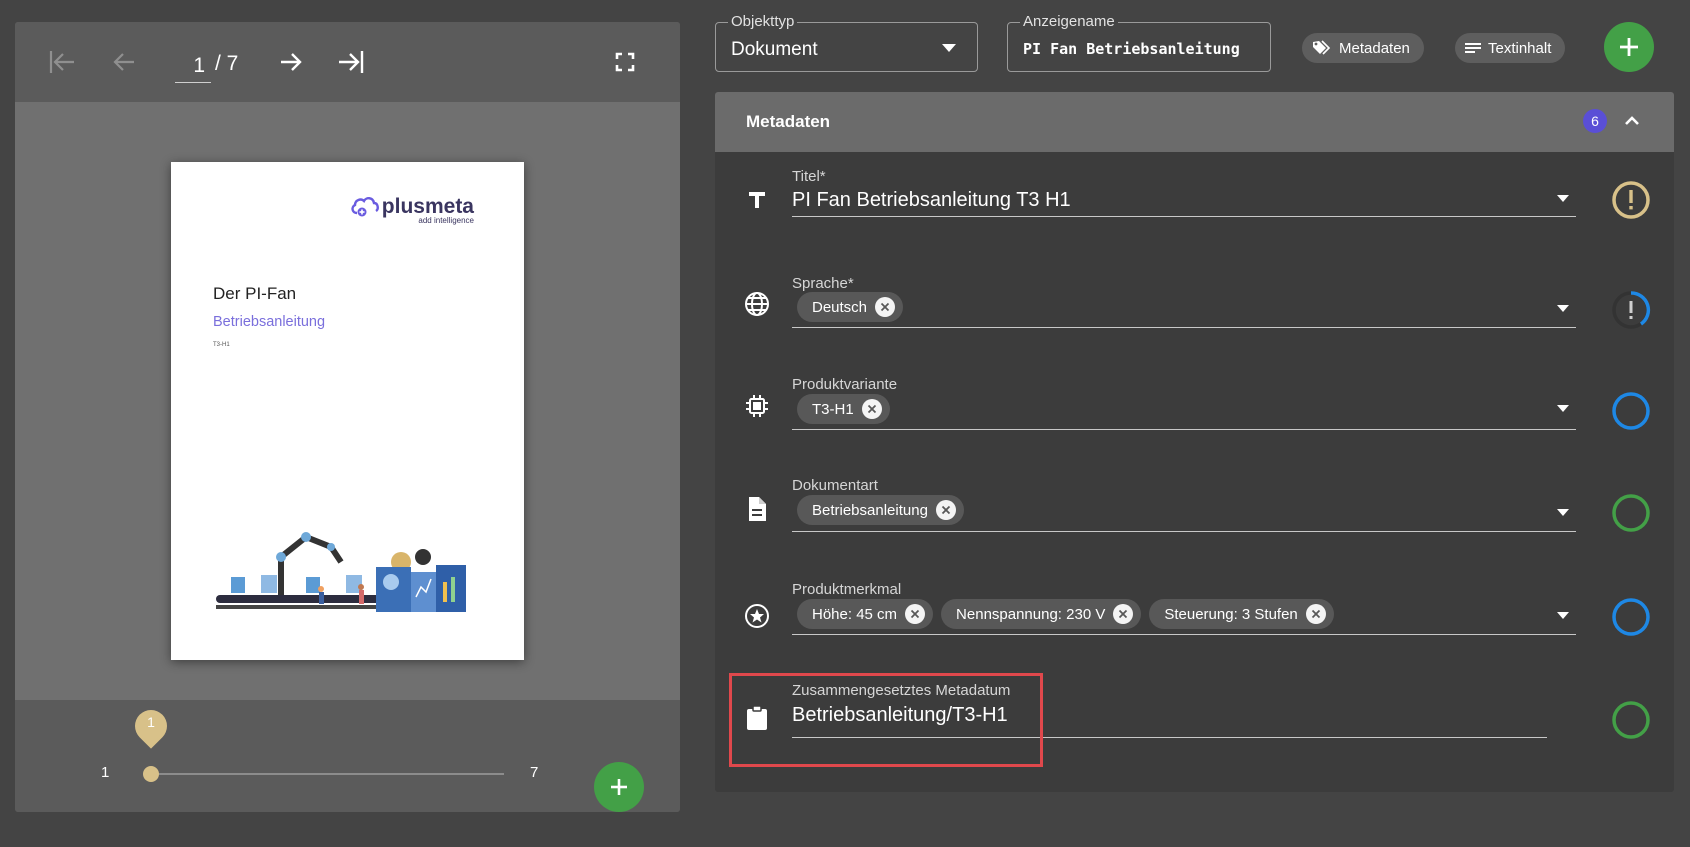 The width and height of the screenshot is (1690, 847). I want to click on titel-underline, so click(1184, 216).